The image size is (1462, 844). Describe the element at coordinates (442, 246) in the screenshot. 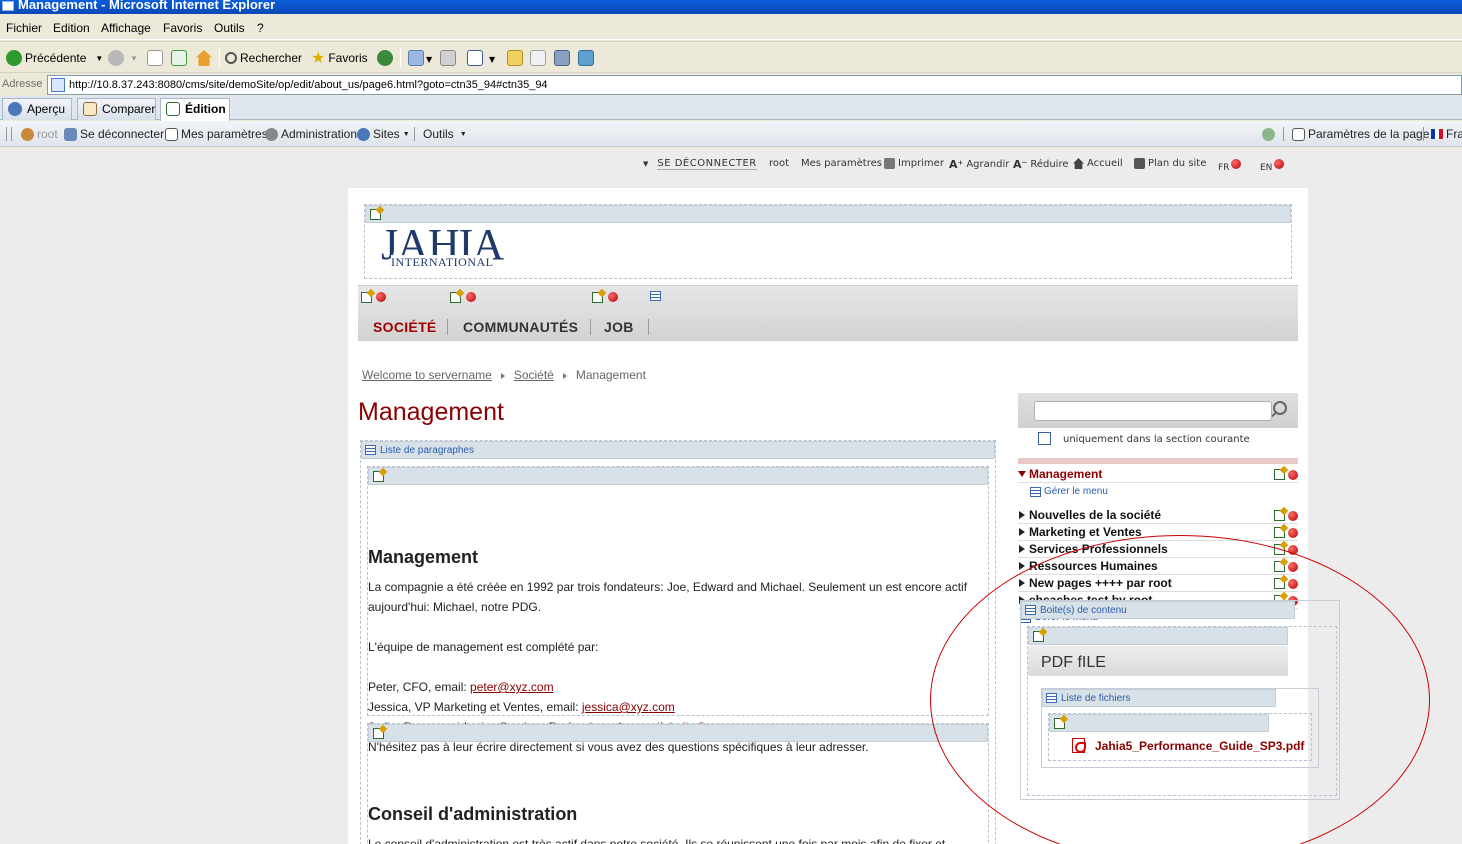

I see `jahia-logo: JAHIA INTERNATIONAL` at that location.